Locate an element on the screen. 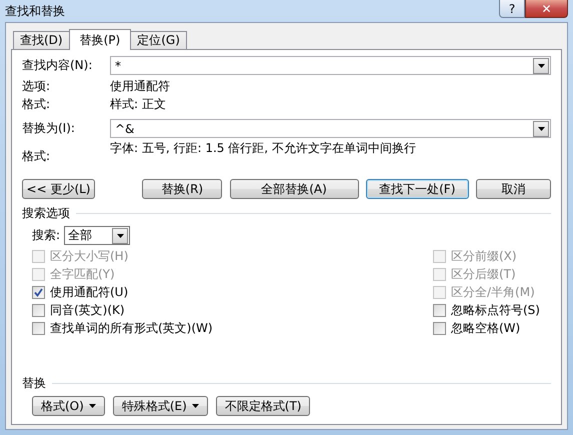  tab: 查找(D) is located at coordinates (41, 40).